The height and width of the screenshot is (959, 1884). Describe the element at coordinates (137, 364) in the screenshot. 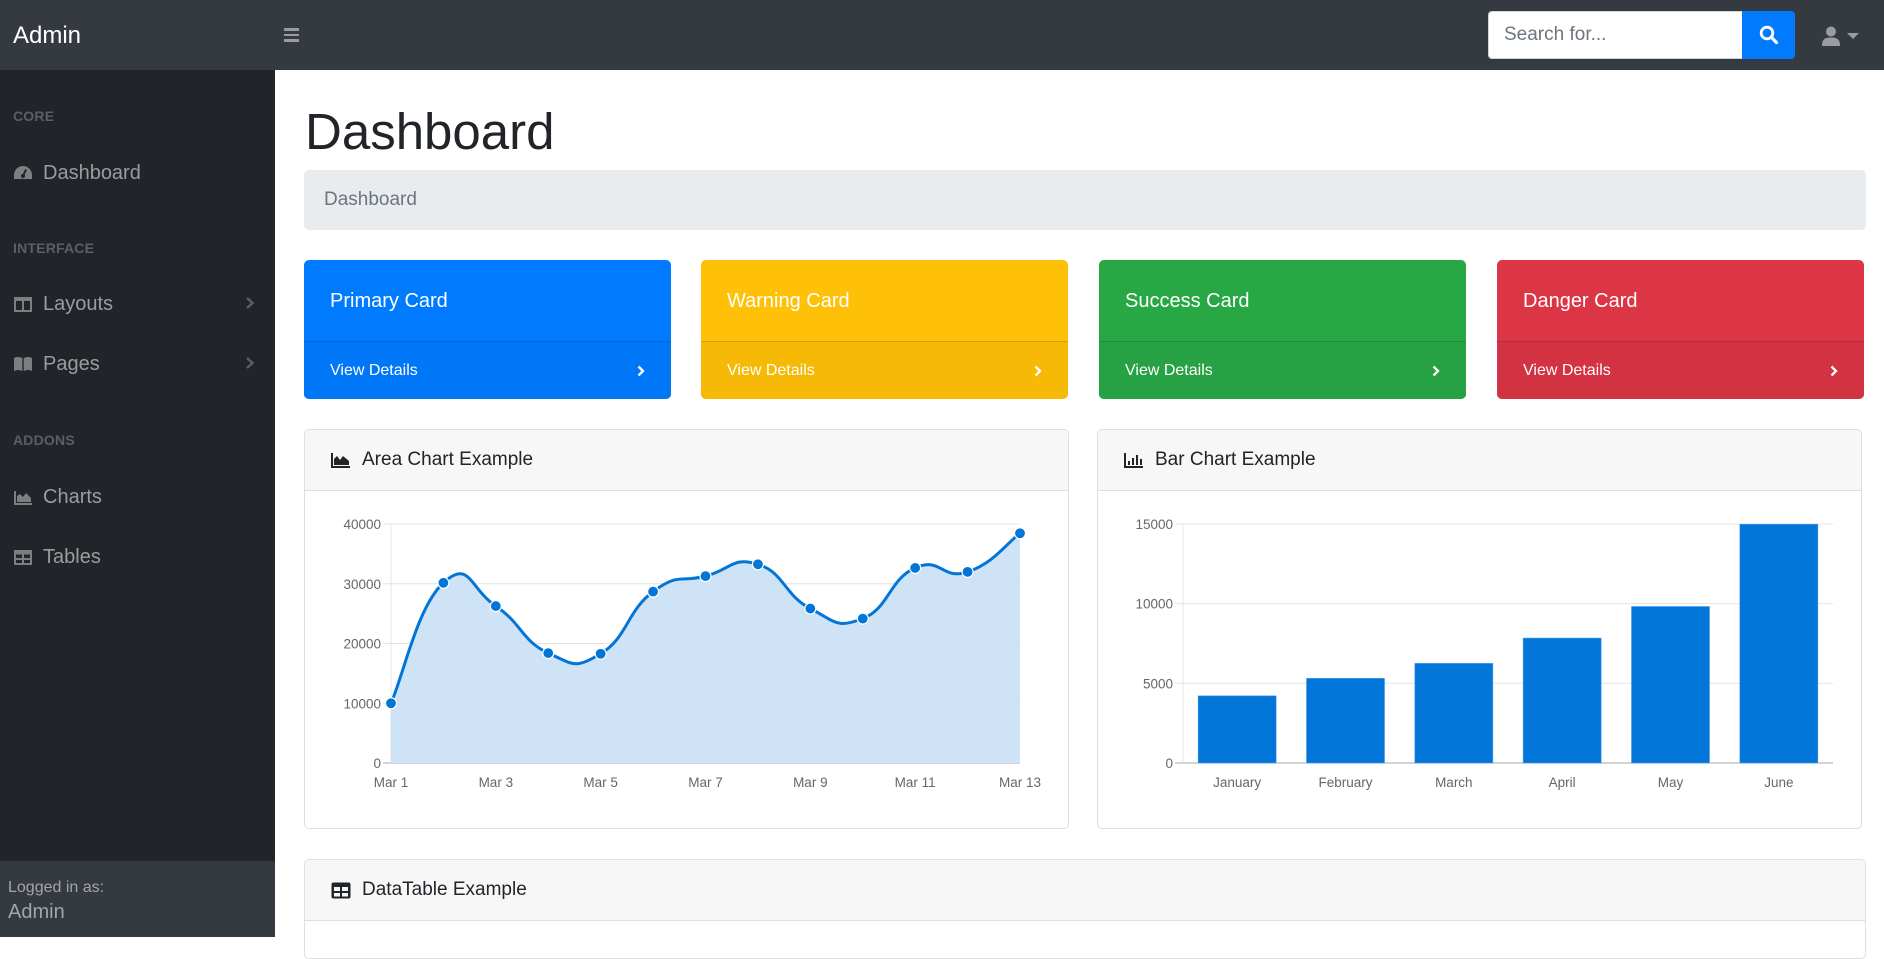

I see `sidebar-item-pages: Pages` at that location.